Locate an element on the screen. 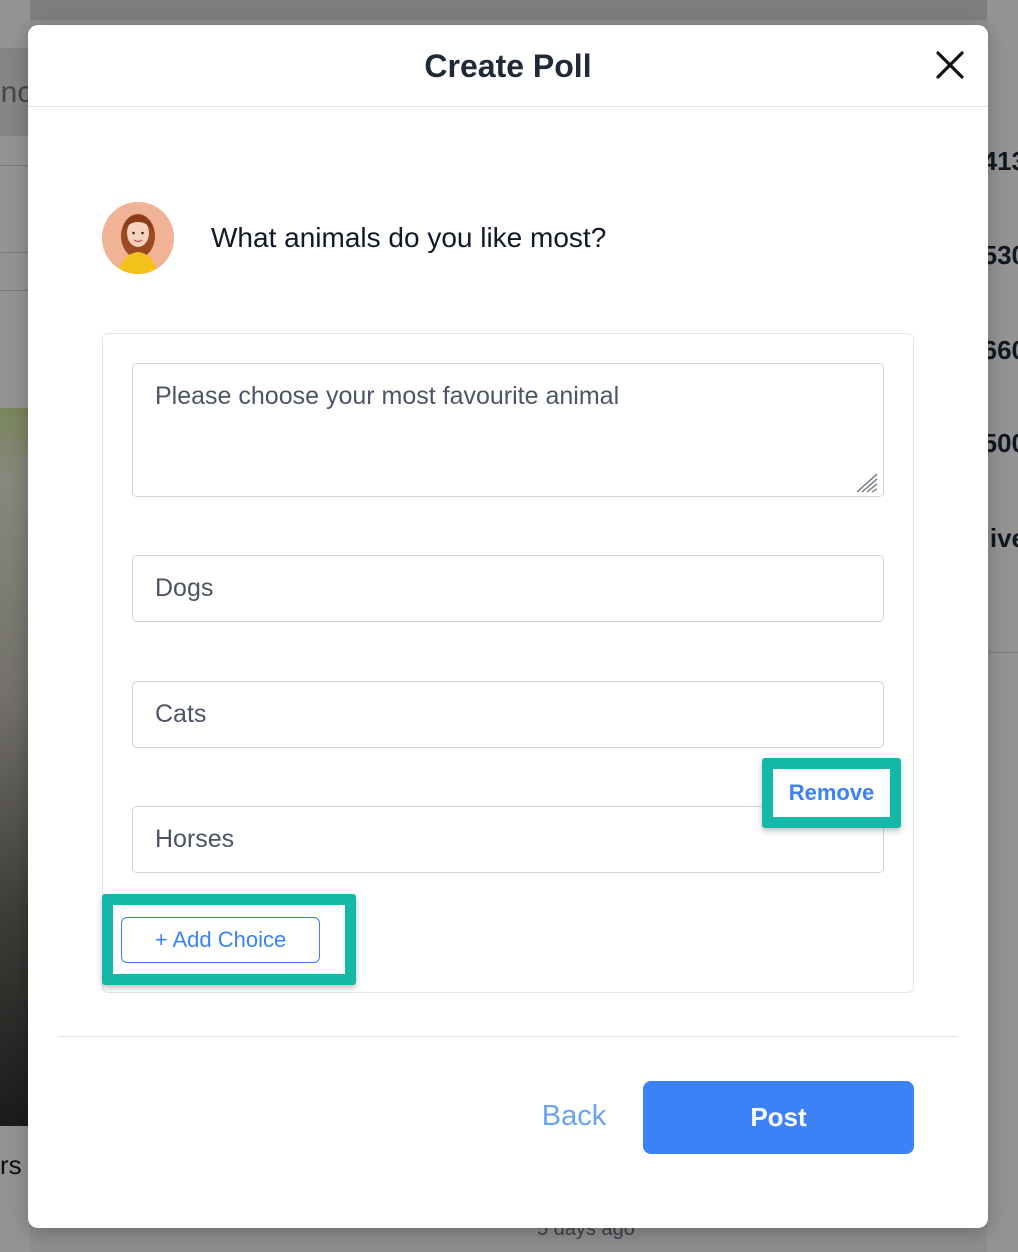 The height and width of the screenshot is (1252, 1018). remove-choice-button: Remove is located at coordinates (831, 793).